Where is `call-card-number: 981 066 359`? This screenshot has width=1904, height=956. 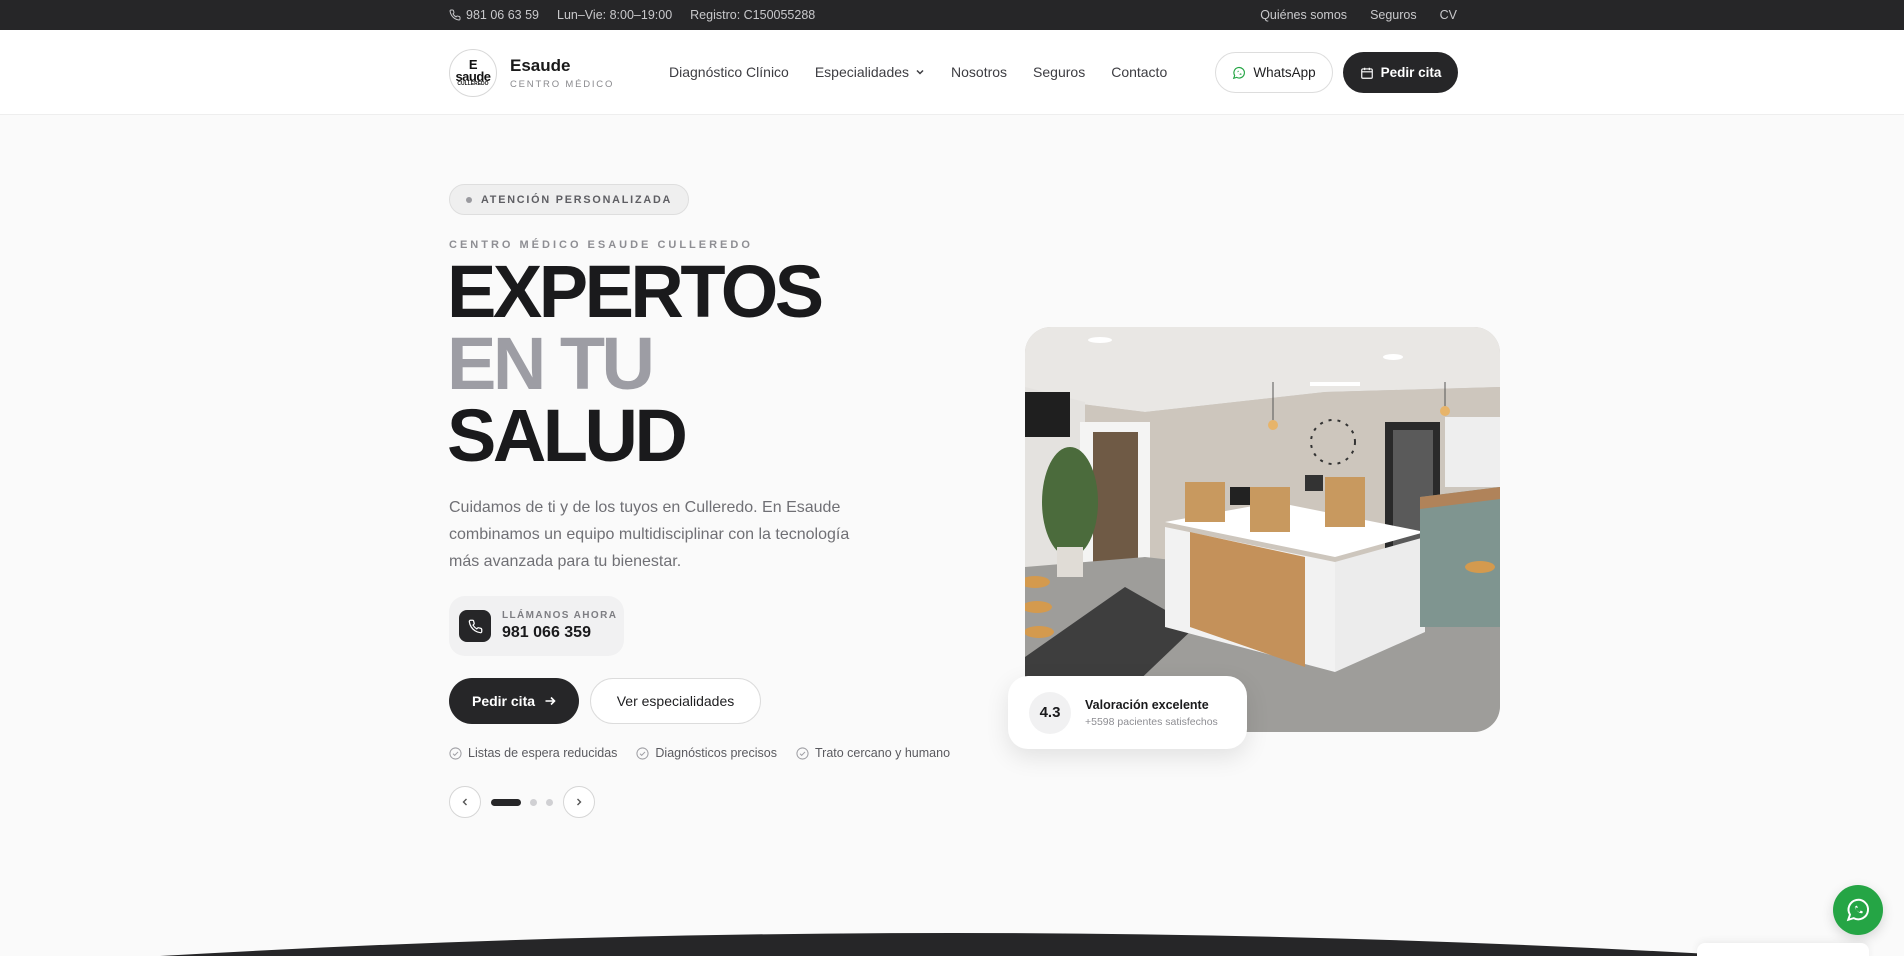 call-card-number: 981 066 359 is located at coordinates (546, 632).